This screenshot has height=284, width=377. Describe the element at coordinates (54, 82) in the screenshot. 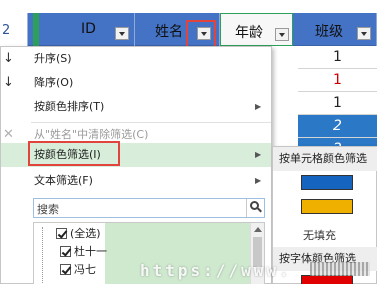

I see `menu-label: 降序(O)` at that location.